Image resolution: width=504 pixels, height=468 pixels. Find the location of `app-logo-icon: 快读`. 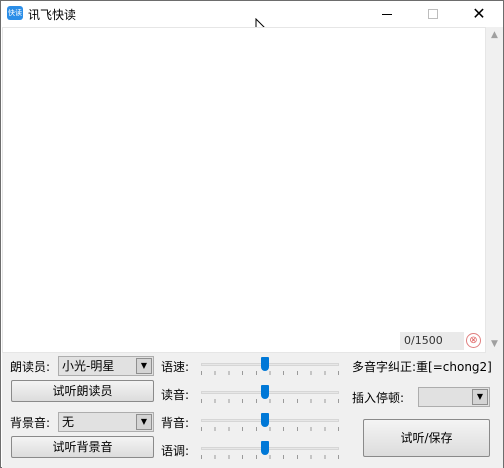

app-logo-icon: 快读 is located at coordinates (15, 13).